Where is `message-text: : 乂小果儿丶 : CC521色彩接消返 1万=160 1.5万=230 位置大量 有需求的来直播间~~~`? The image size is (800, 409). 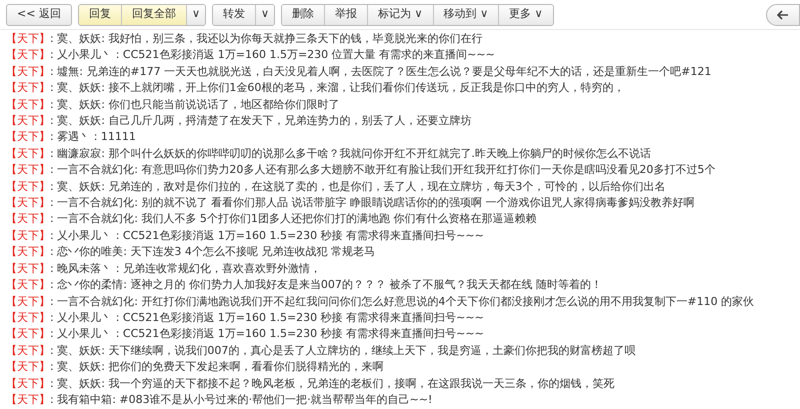
message-text: : 乂小果儿丶 : CC521色彩接消返 1万=160 1.5万=230 位置大量 有需求的来直播间~~~ is located at coordinates (272, 55).